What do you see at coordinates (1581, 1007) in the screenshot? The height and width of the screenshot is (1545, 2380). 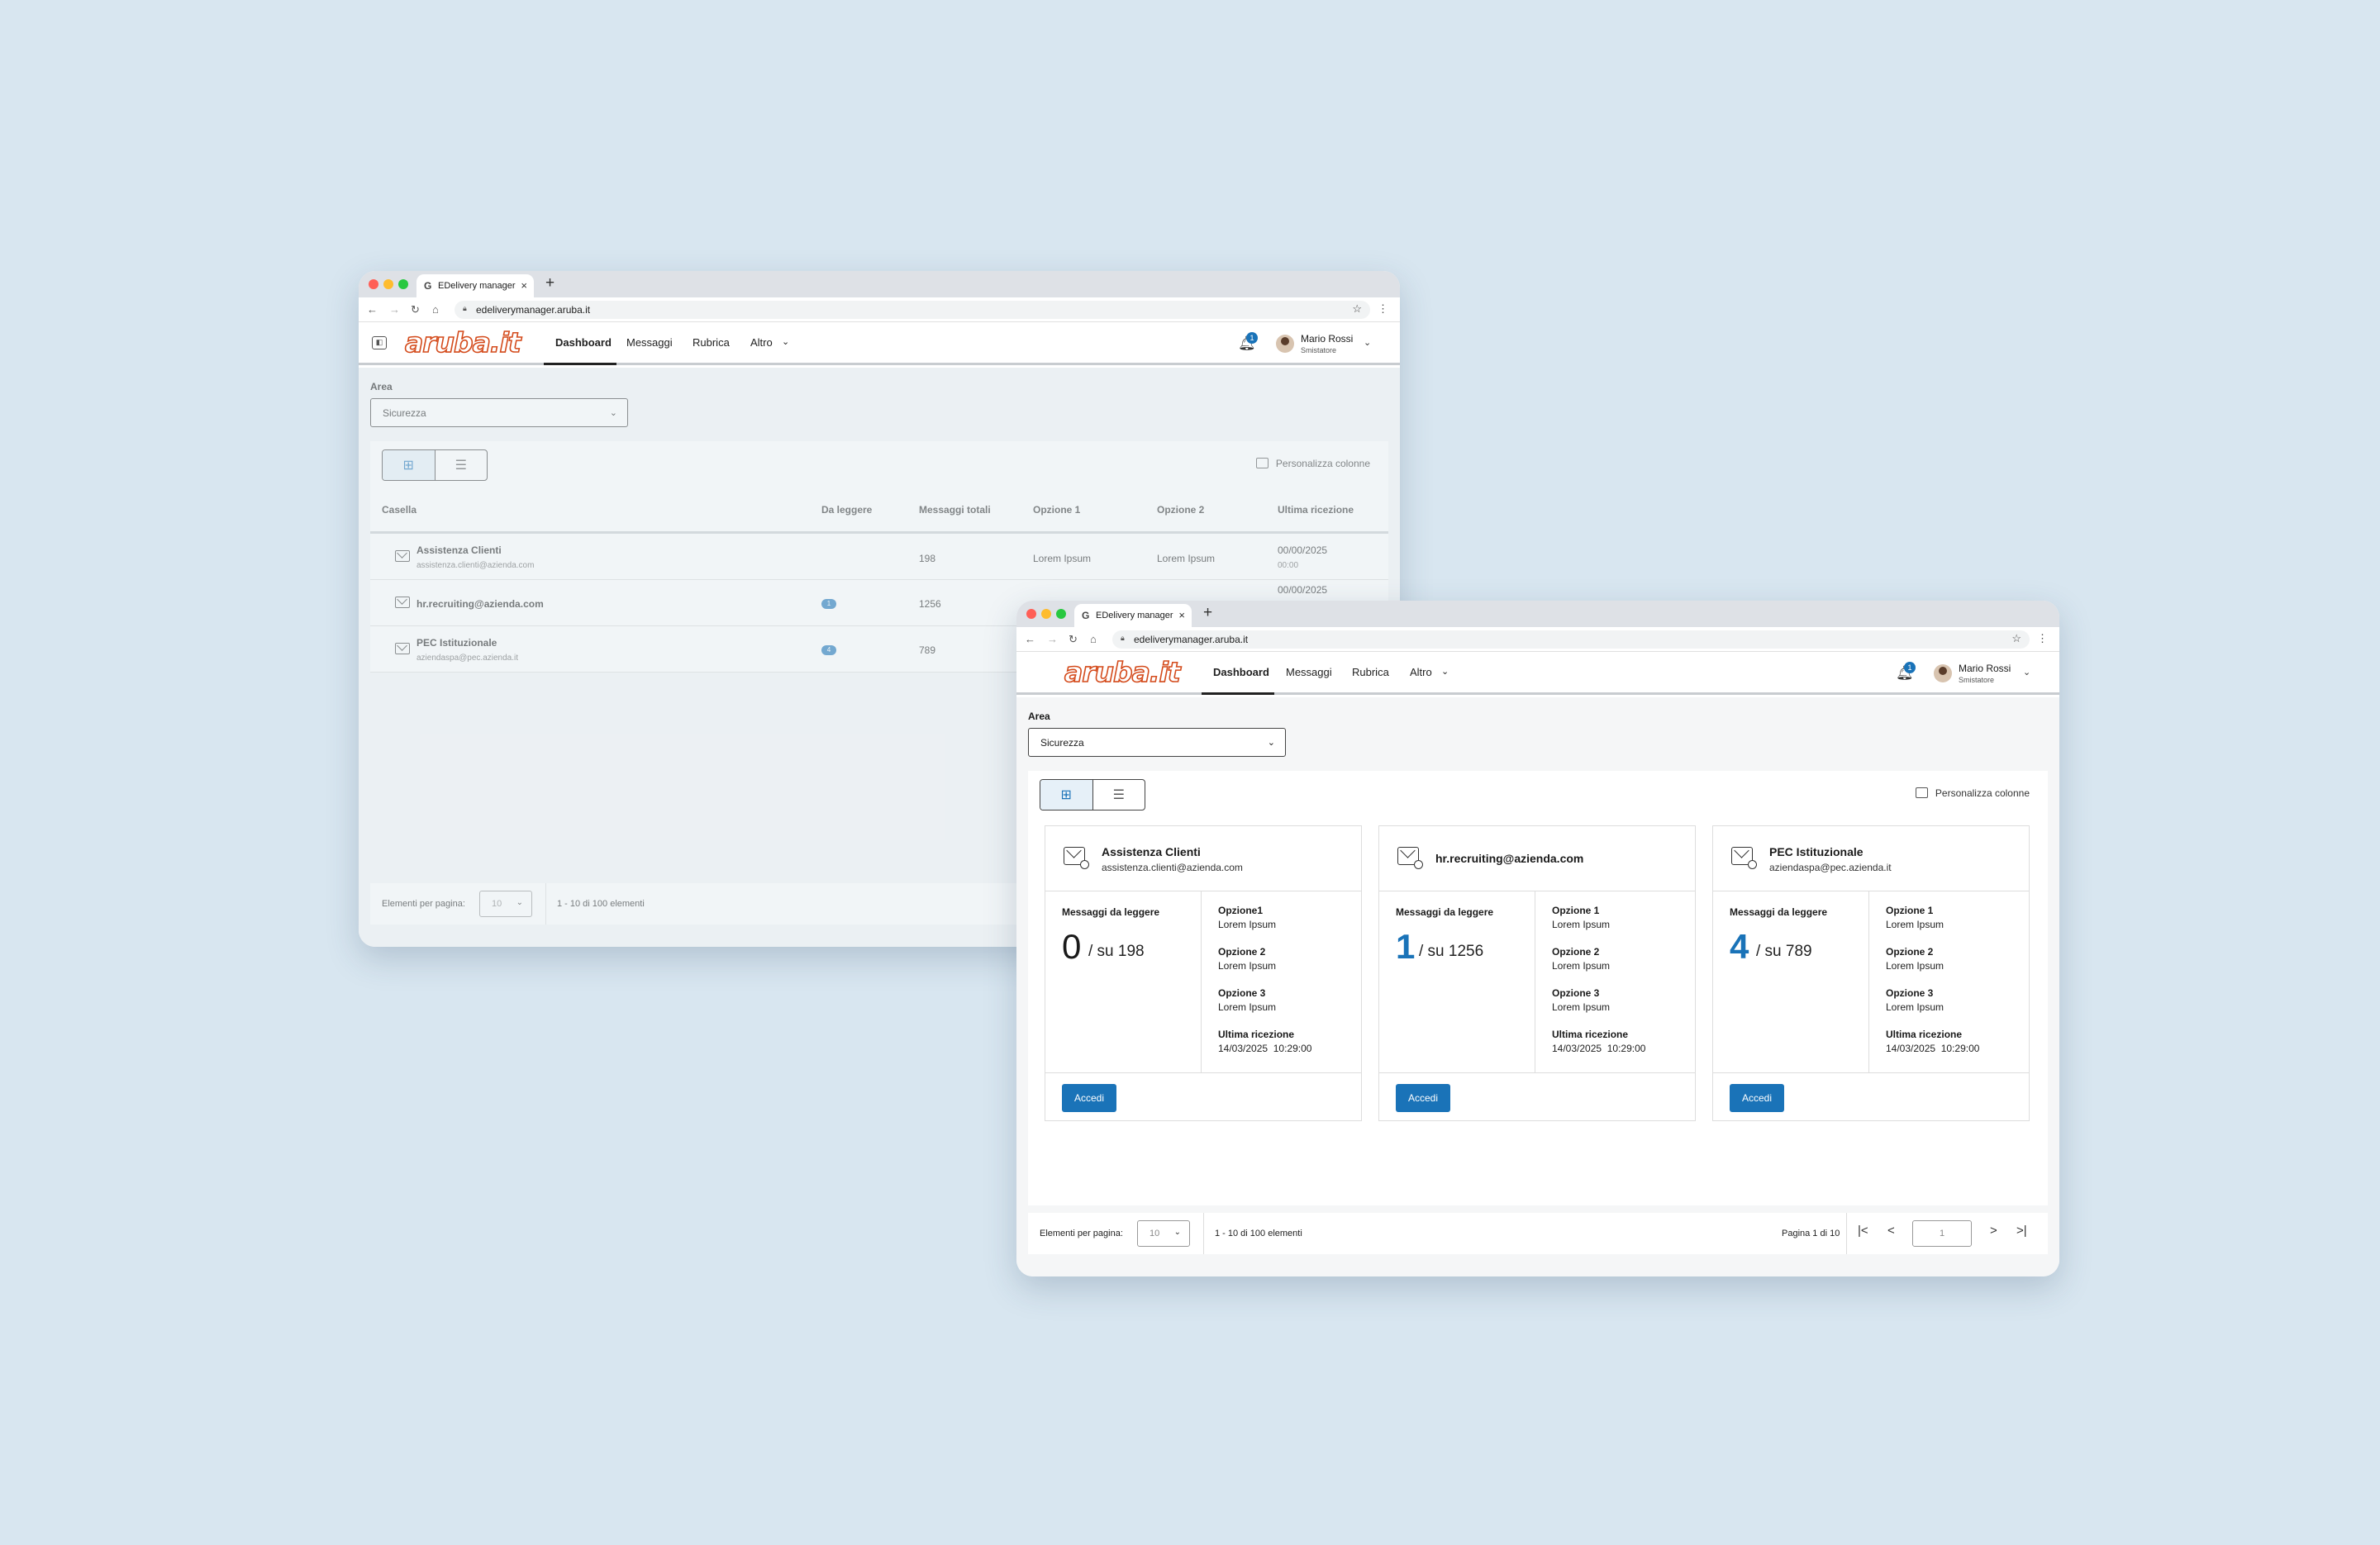 I see `opt3-value: Lorem Ipsum` at bounding box center [1581, 1007].